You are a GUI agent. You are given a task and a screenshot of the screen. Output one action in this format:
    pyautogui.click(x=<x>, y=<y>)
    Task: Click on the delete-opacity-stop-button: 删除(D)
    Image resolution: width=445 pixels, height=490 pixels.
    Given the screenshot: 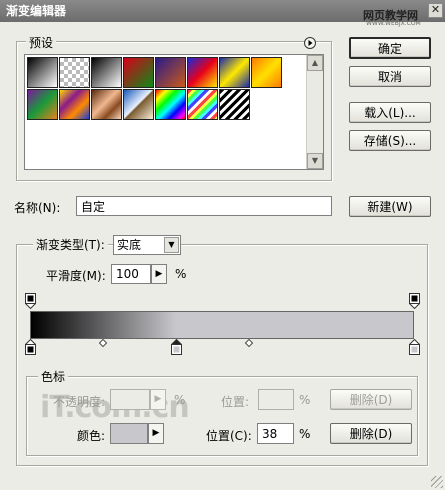 What is the action you would take?
    pyautogui.click(x=371, y=399)
    